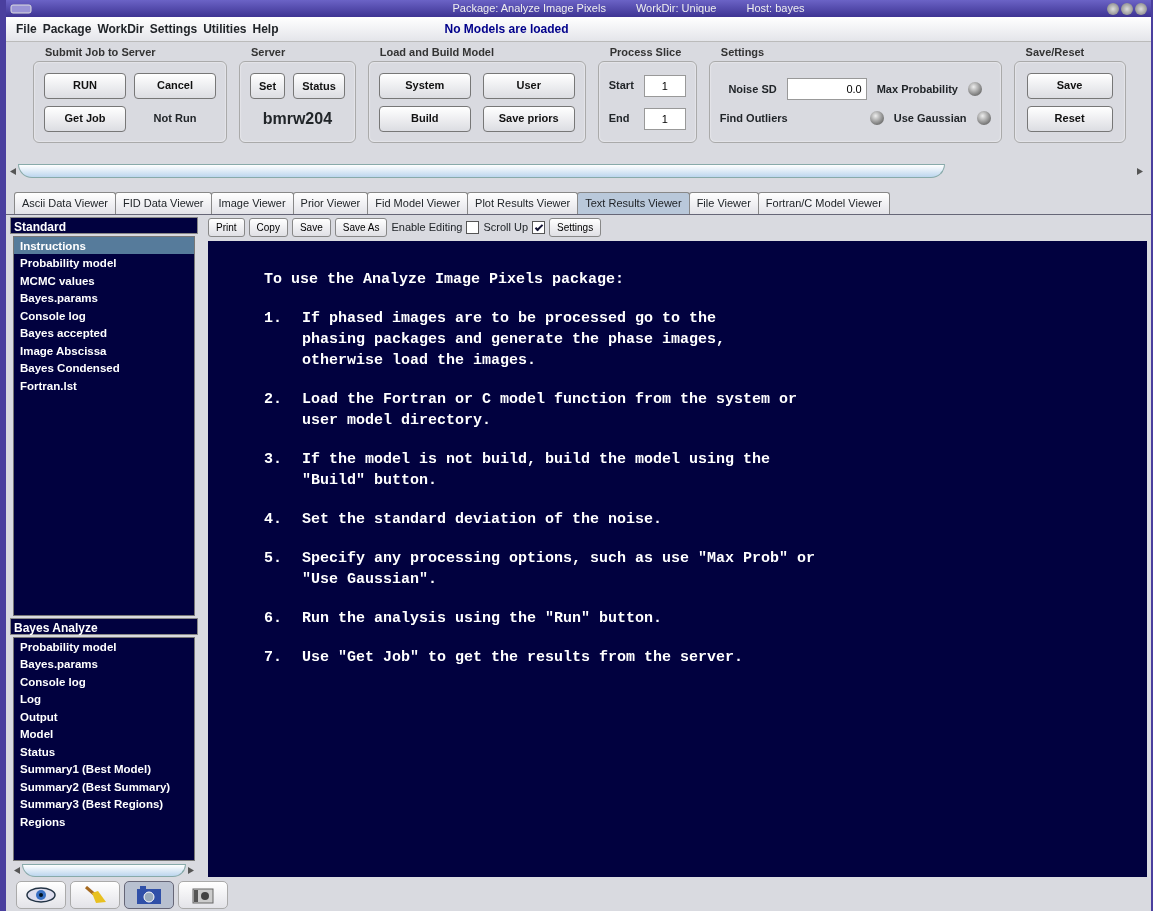 The width and height of the screenshot is (1153, 911). What do you see at coordinates (1127, 8) in the screenshot?
I see `maximize-button` at bounding box center [1127, 8].